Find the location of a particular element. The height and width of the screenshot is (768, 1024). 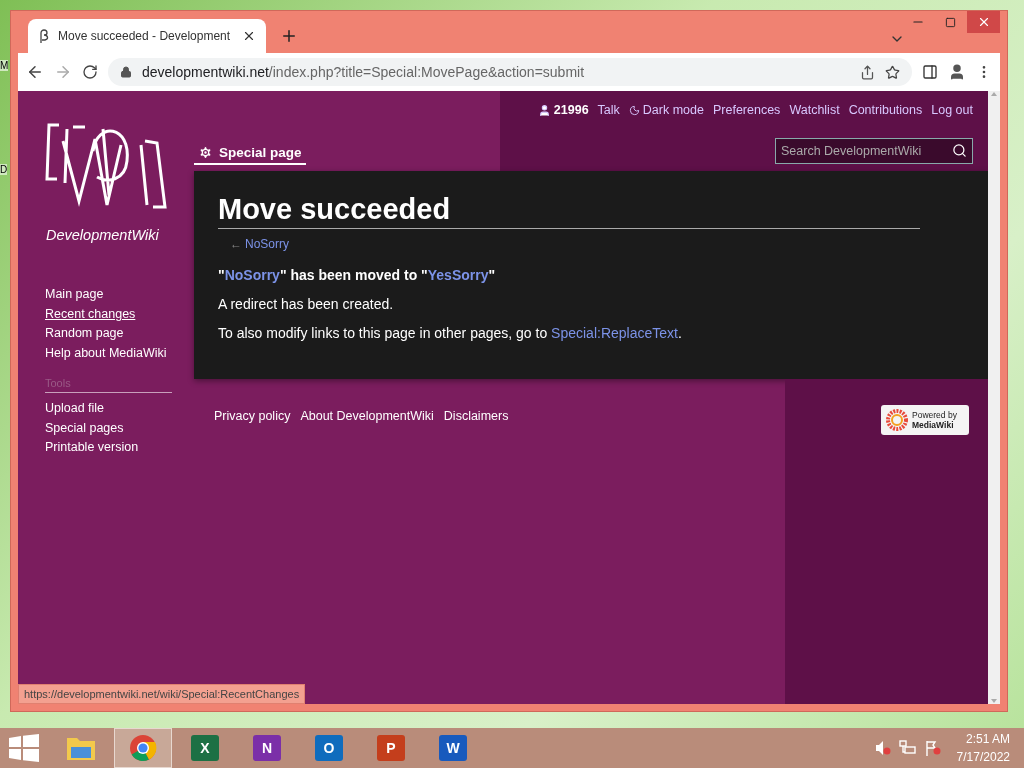

back-icon is located at coordinates (35, 72).